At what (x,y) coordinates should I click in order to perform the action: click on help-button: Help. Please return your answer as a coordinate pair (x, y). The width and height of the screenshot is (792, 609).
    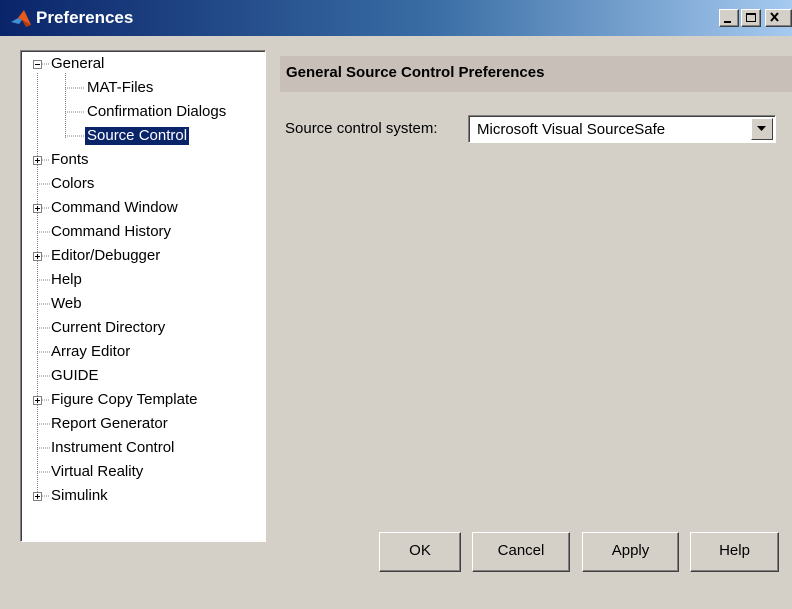
    Looking at the image, I should click on (734, 552).